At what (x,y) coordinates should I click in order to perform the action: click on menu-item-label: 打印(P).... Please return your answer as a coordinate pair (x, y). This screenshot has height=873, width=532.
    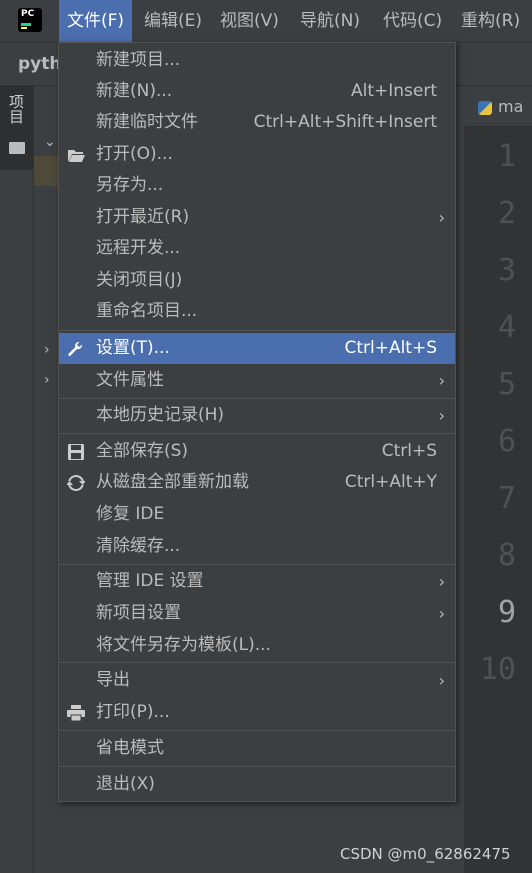
    Looking at the image, I should click on (133, 712).